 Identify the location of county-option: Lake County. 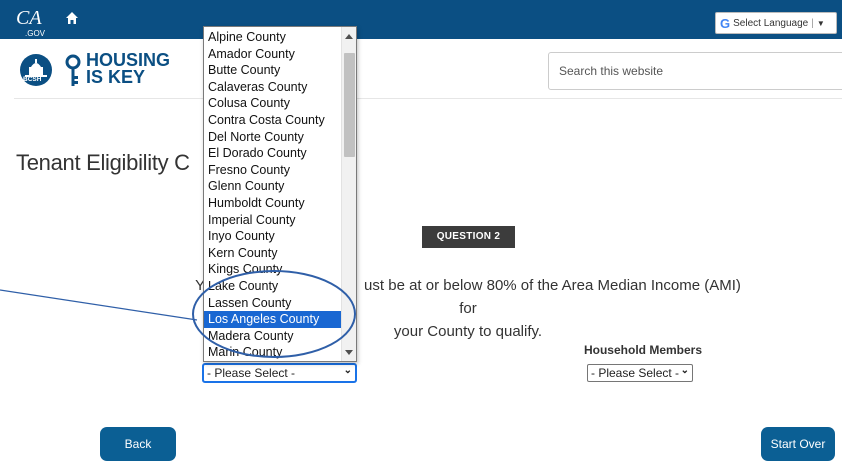
(273, 286).